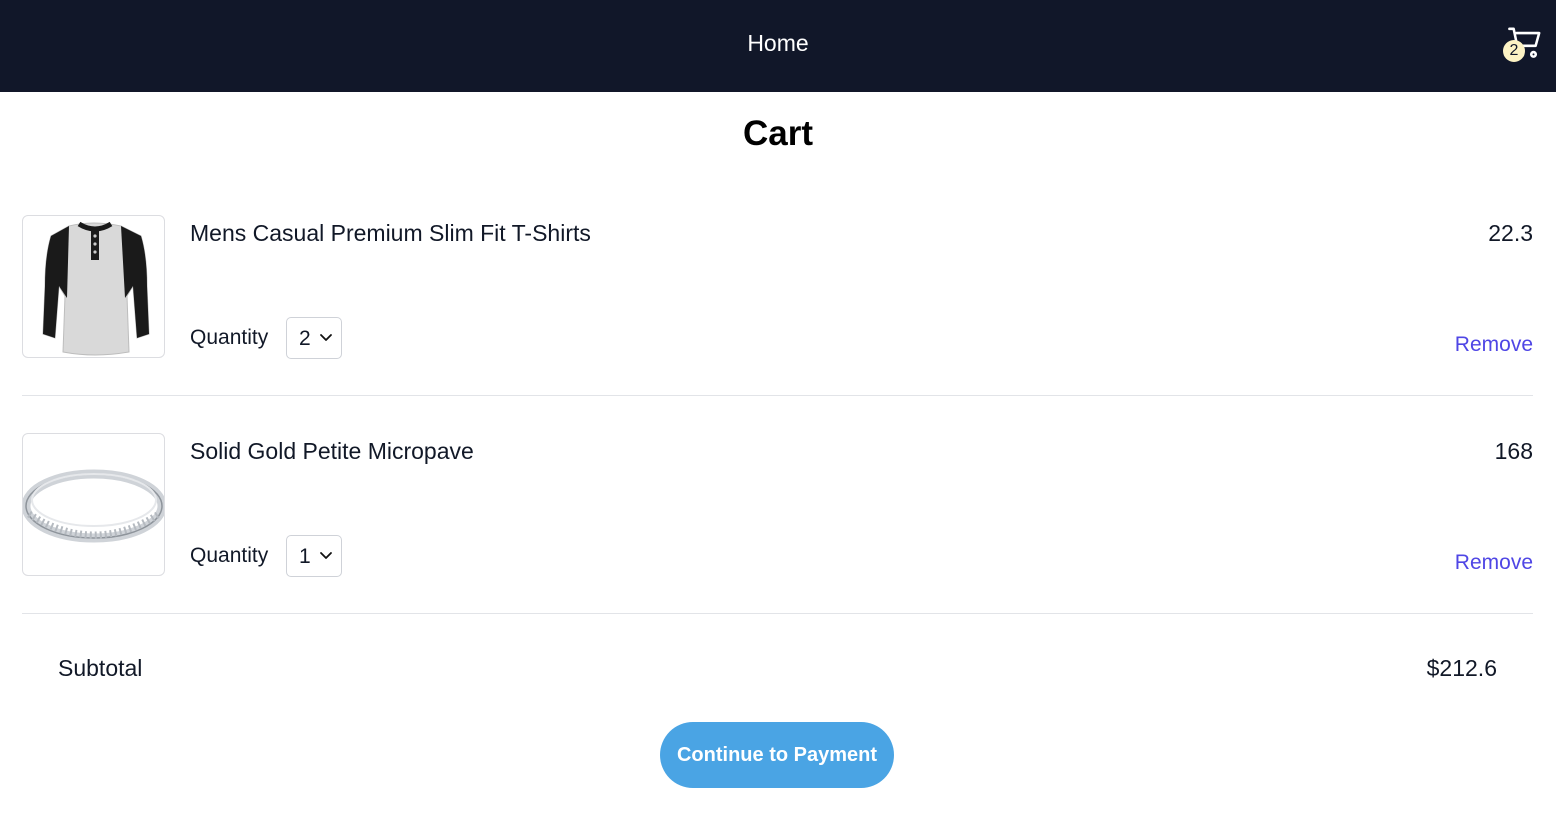  I want to click on item-name: Solid Gold Petite Micropave, so click(332, 451).